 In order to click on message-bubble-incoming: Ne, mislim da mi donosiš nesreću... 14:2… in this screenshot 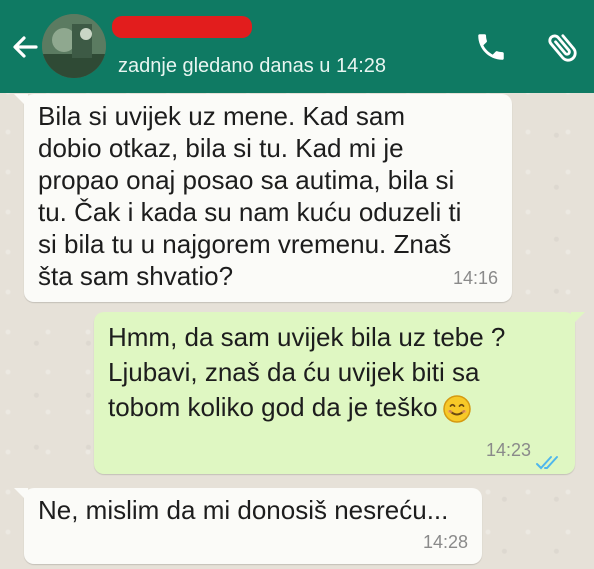, I will do `click(248, 526)`.